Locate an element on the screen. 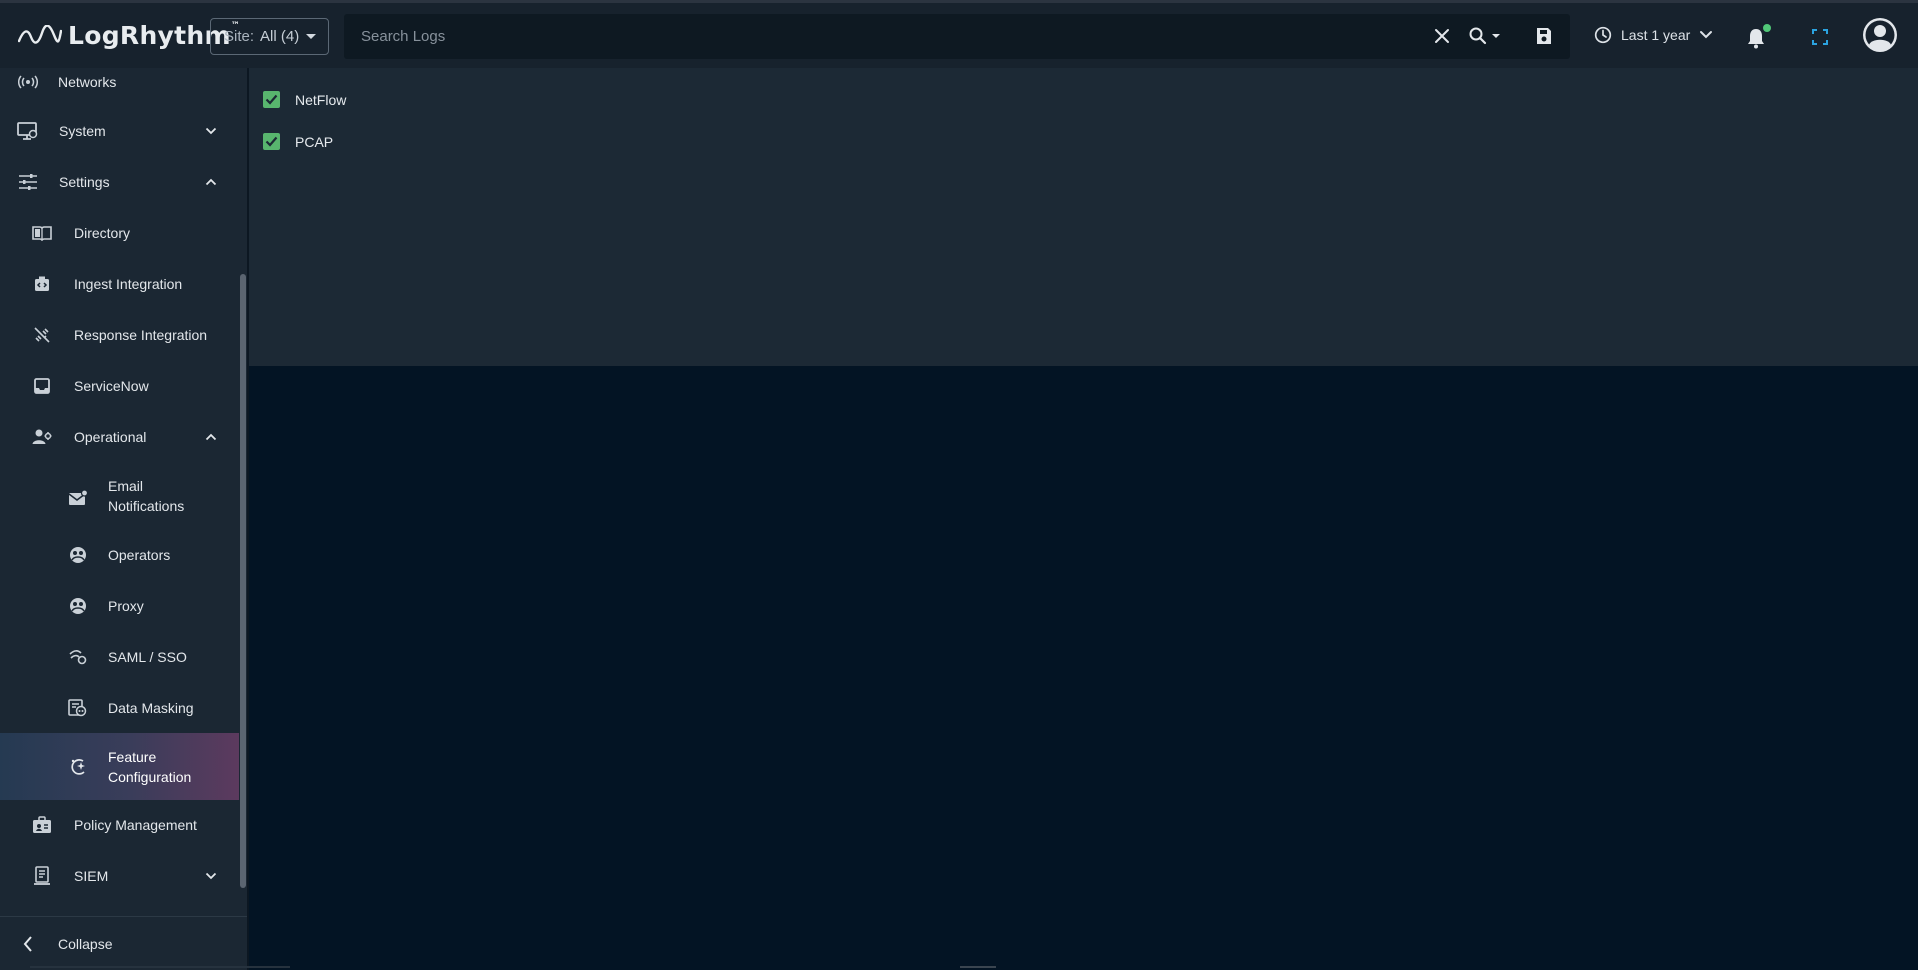 The image size is (1918, 970). sidebar-item-label: Ingest Integration is located at coordinates (128, 284).